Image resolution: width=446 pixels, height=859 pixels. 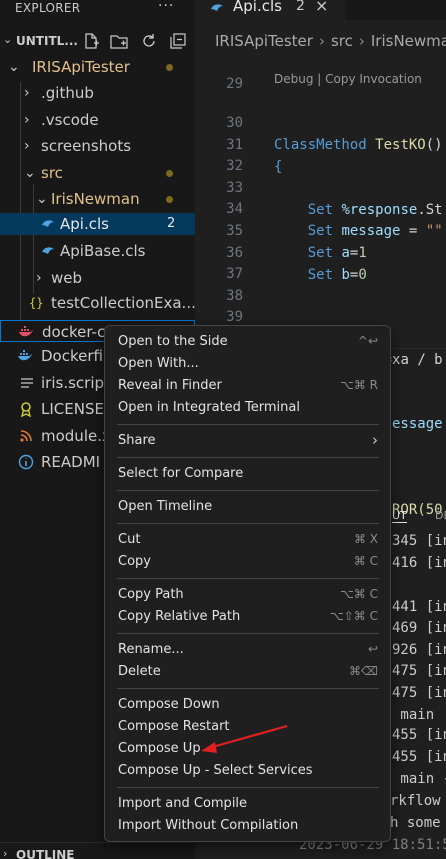 What do you see at coordinates (247, 827) in the screenshot?
I see `menu-item-import-without-compilation: Import Without Compilation` at bounding box center [247, 827].